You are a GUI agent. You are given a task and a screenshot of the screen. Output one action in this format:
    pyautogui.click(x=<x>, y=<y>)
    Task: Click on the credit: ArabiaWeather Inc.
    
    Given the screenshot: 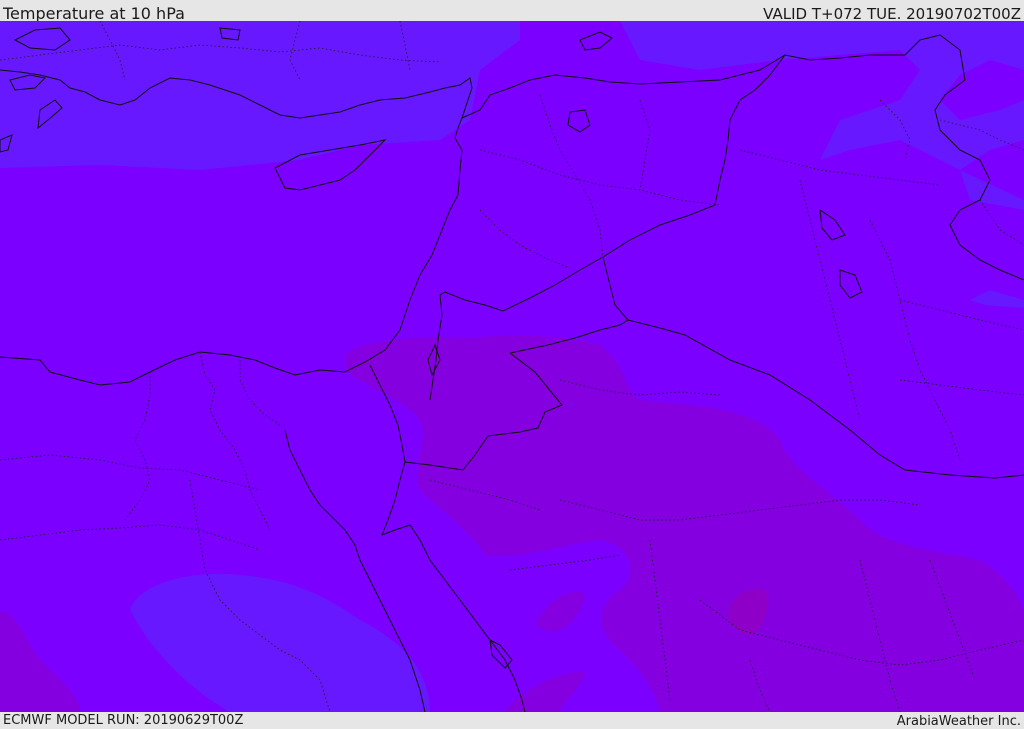 What is the action you would take?
    pyautogui.click(x=958, y=721)
    